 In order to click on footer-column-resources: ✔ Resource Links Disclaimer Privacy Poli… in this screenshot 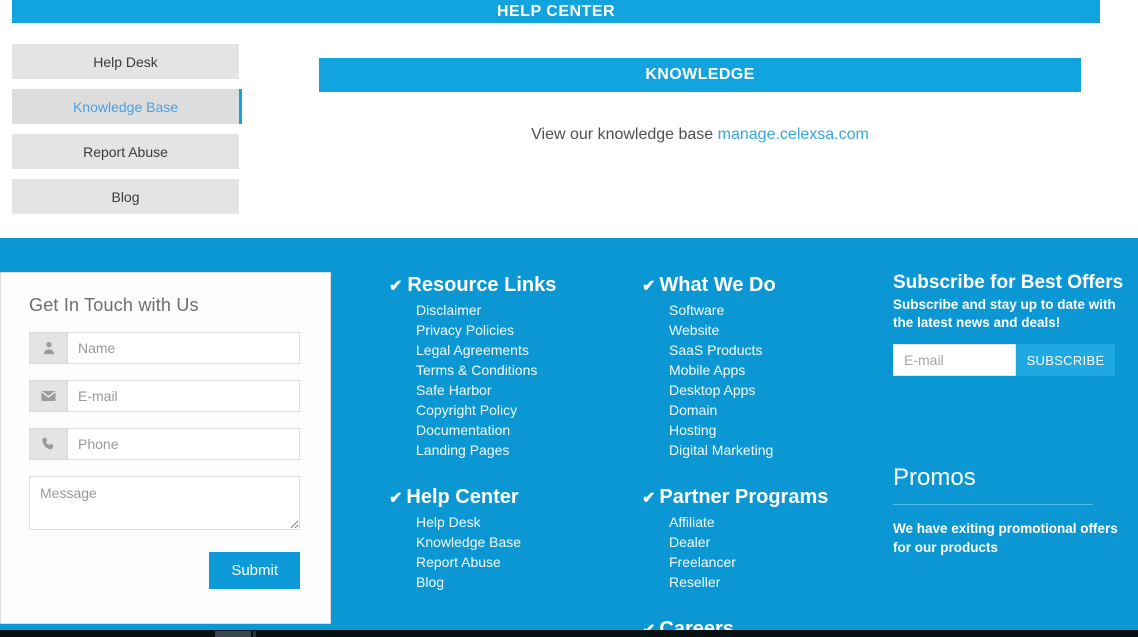, I will do `click(509, 433)`.